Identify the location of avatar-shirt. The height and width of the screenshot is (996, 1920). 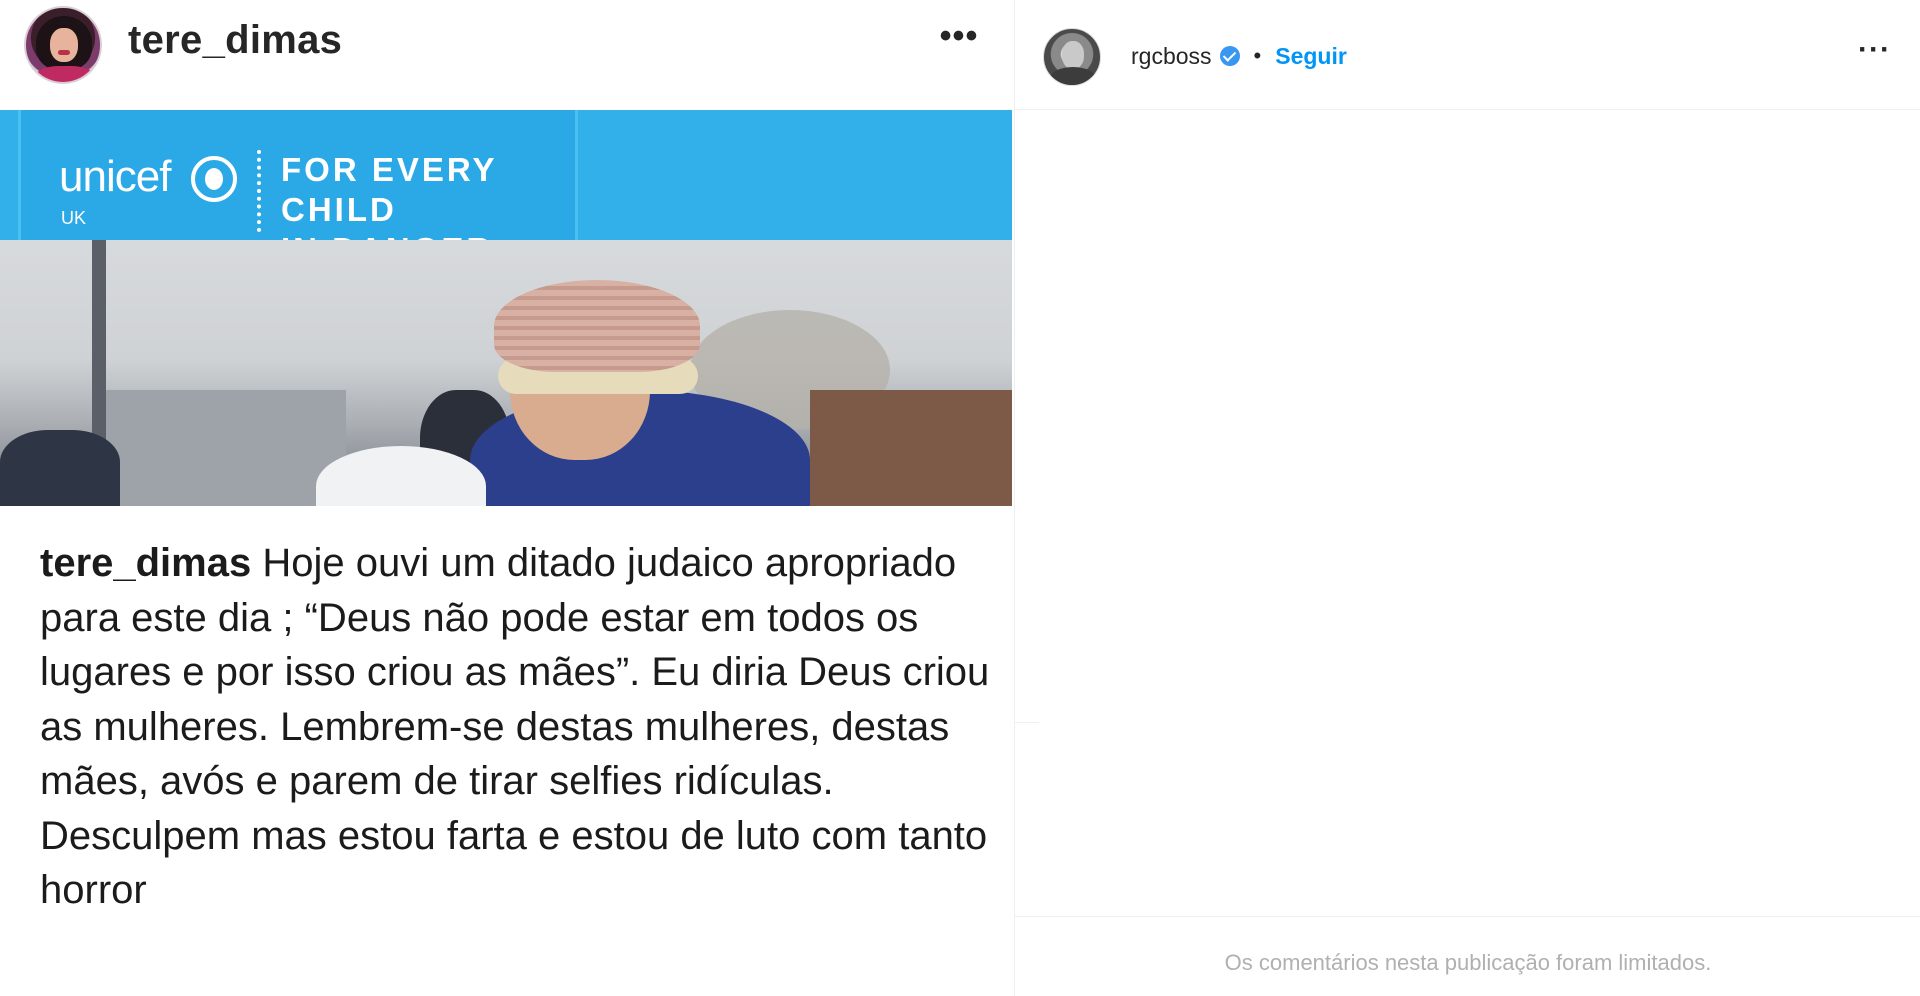
(65, 74).